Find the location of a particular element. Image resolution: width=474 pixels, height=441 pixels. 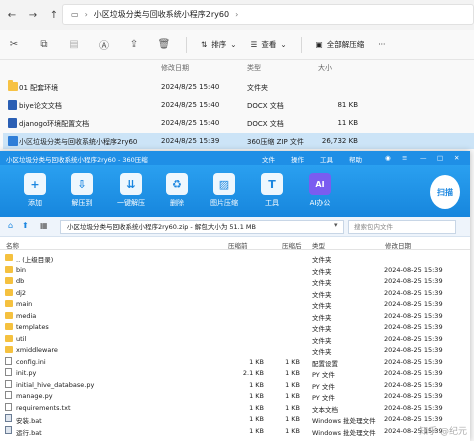

file-type: DOCX 文档 is located at coordinates (265, 124).